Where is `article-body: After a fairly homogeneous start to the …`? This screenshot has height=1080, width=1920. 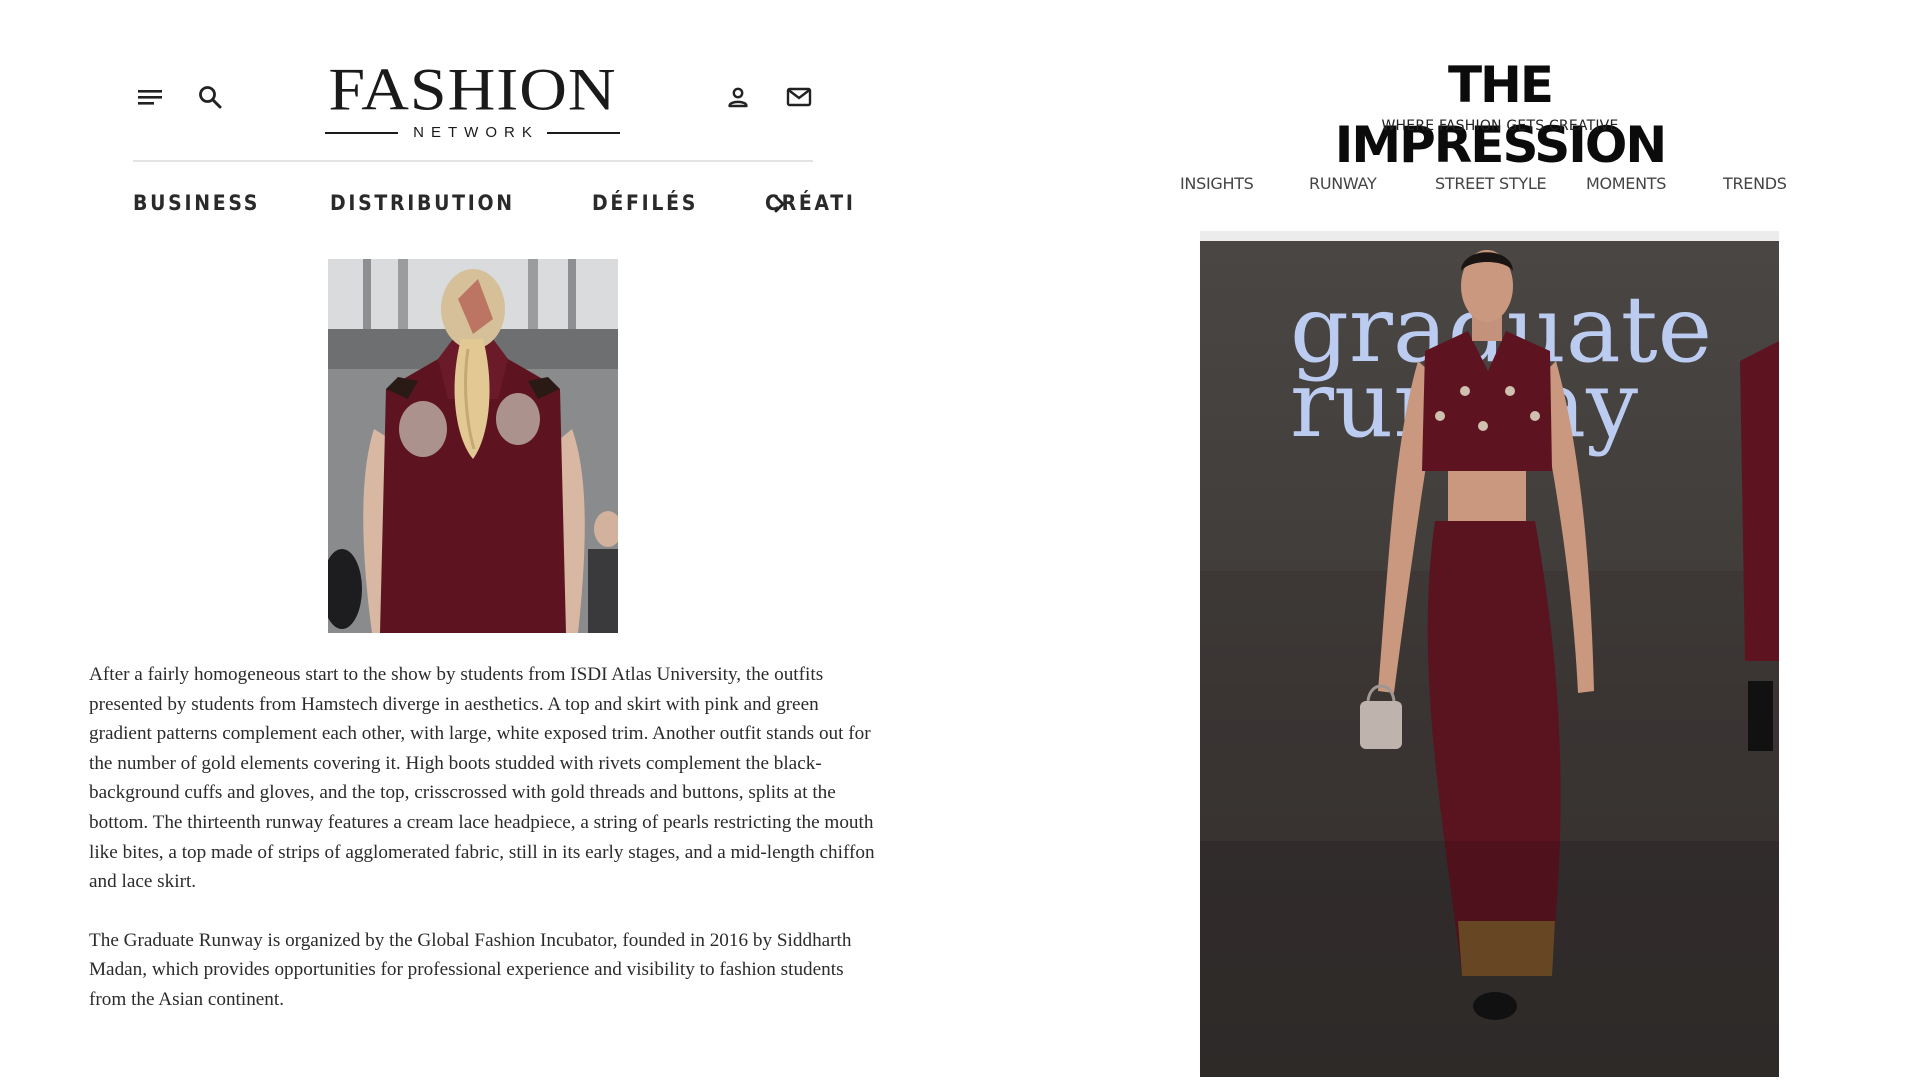
article-body: After a fairly homogeneous start to the … is located at coordinates (484, 852).